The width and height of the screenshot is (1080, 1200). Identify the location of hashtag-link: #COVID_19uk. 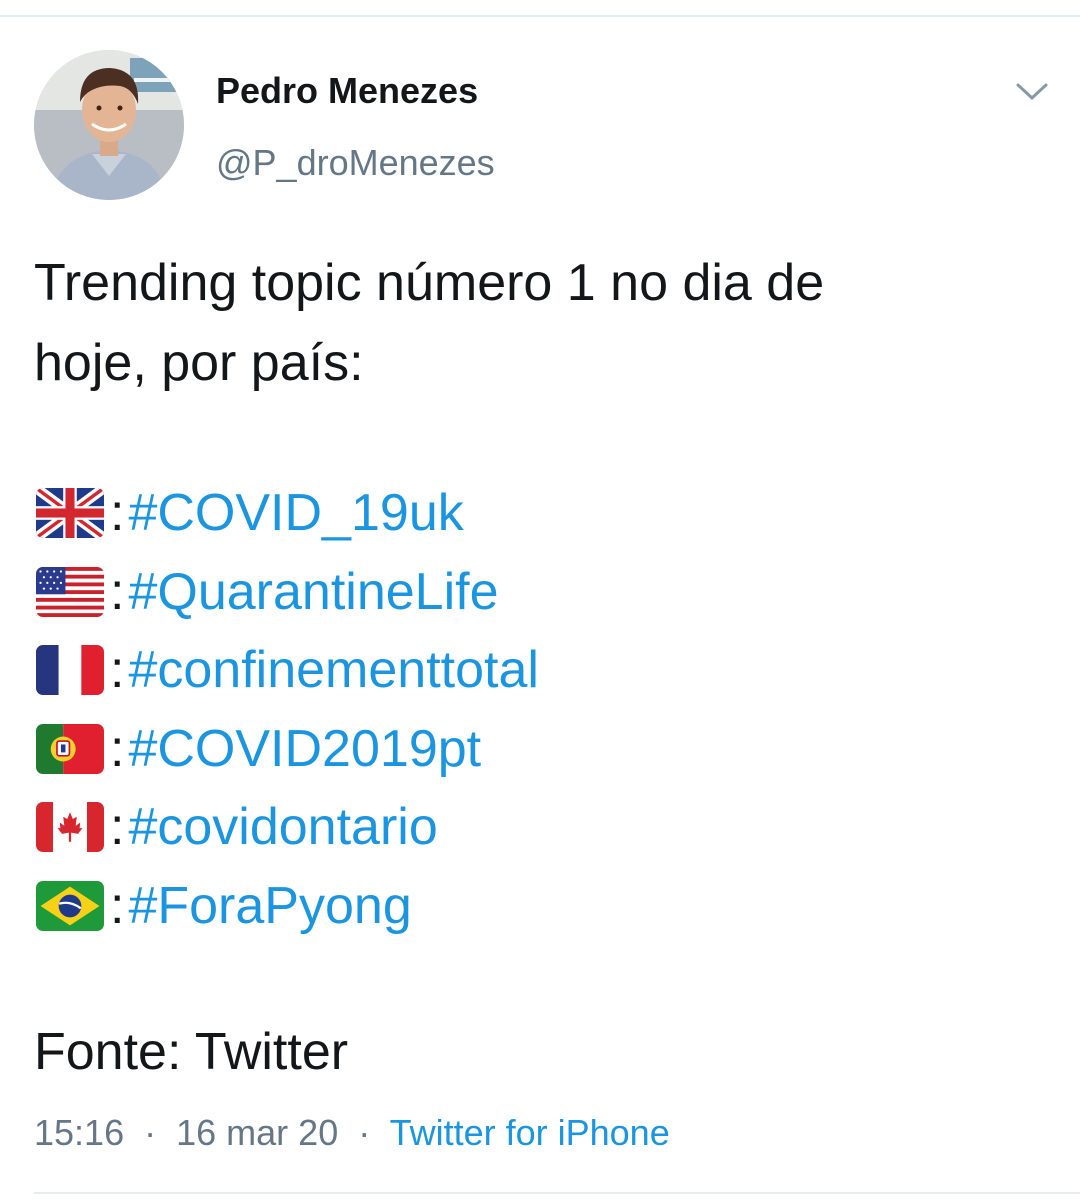
(295, 513).